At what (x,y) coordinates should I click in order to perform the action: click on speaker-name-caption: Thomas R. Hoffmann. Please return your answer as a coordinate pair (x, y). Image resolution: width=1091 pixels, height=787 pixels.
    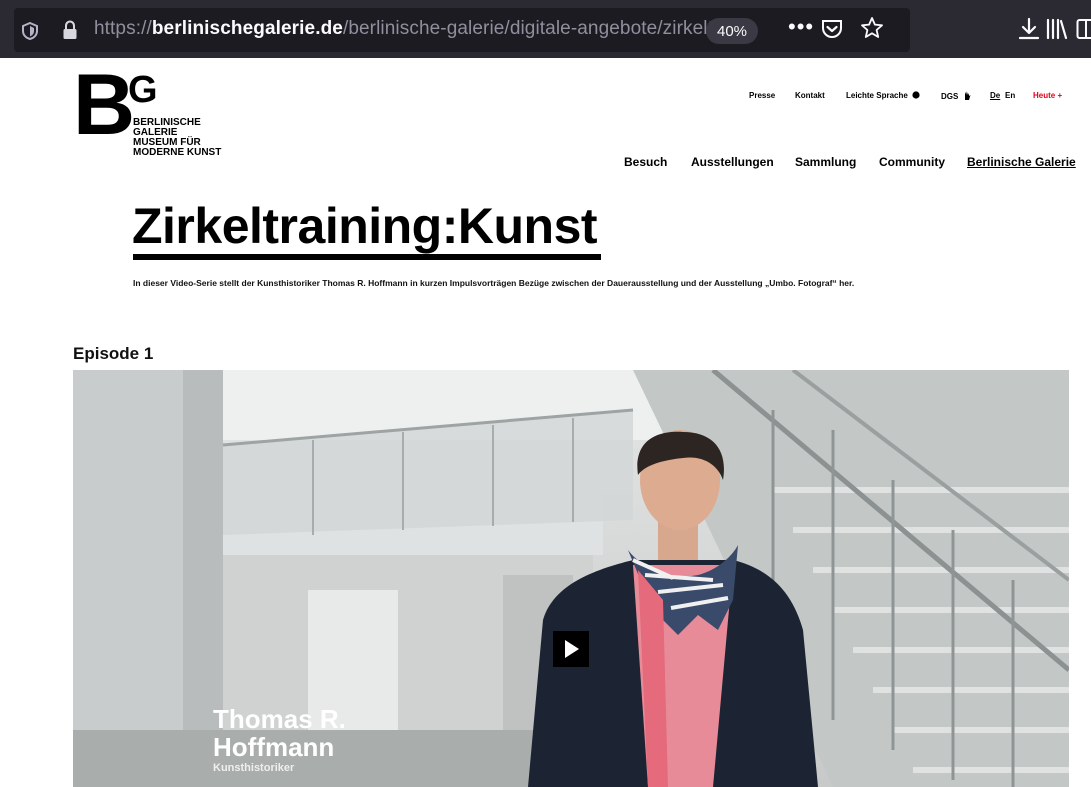
    Looking at the image, I should click on (313, 733).